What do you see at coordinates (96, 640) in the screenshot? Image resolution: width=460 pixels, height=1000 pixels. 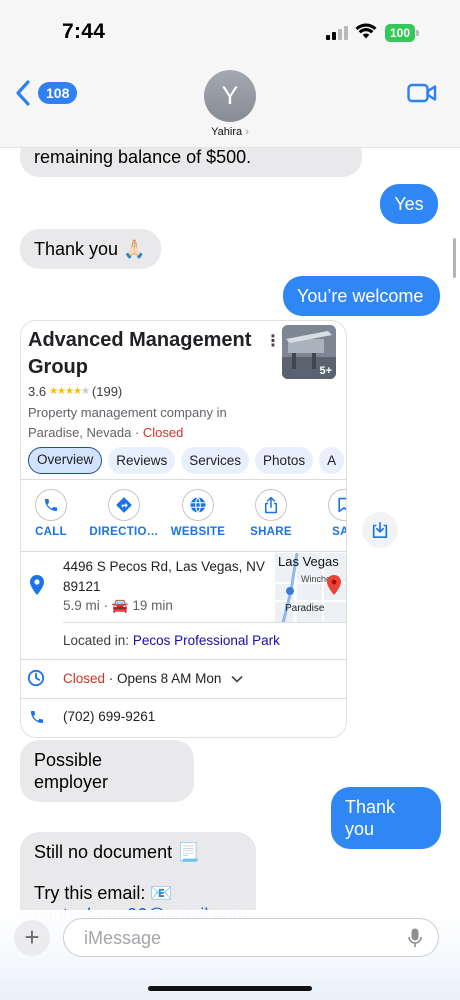 I see `located-in-label: Located in:` at bounding box center [96, 640].